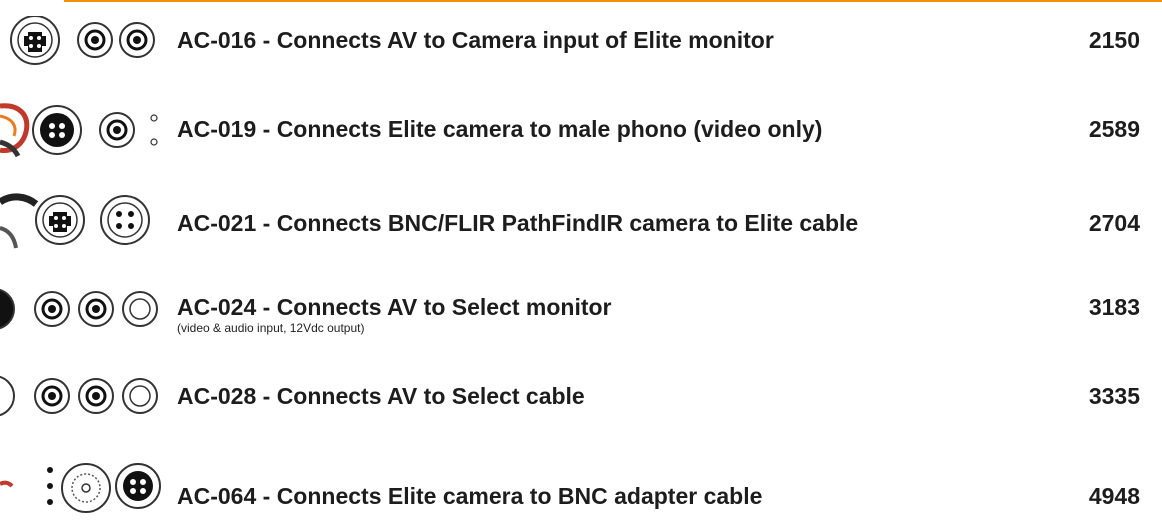  Describe the element at coordinates (1114, 496) in the screenshot. I see `part-number: 4948` at that location.